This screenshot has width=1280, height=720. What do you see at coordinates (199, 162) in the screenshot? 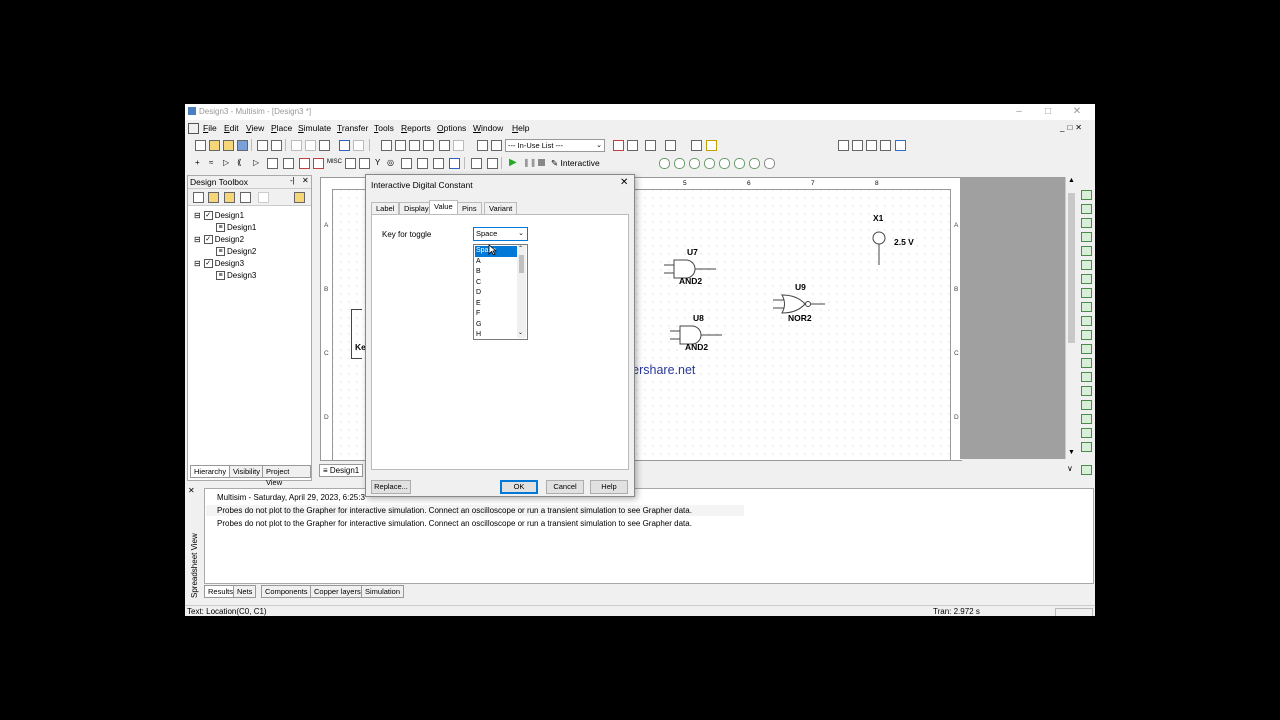
I see `source-icon: +` at bounding box center [199, 162].